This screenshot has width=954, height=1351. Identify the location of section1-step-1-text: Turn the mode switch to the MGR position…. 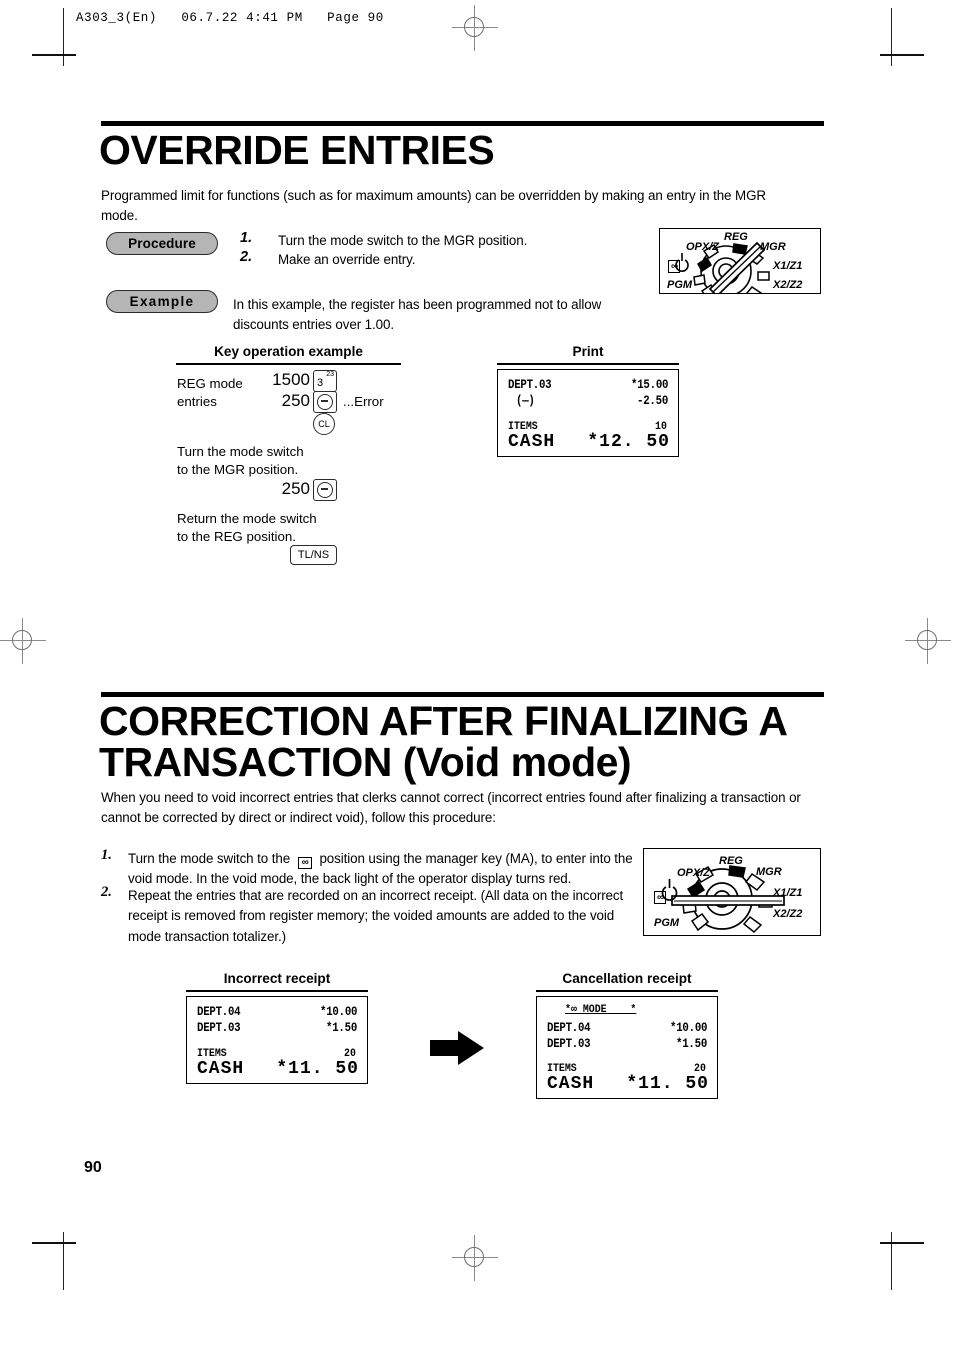
(403, 240).